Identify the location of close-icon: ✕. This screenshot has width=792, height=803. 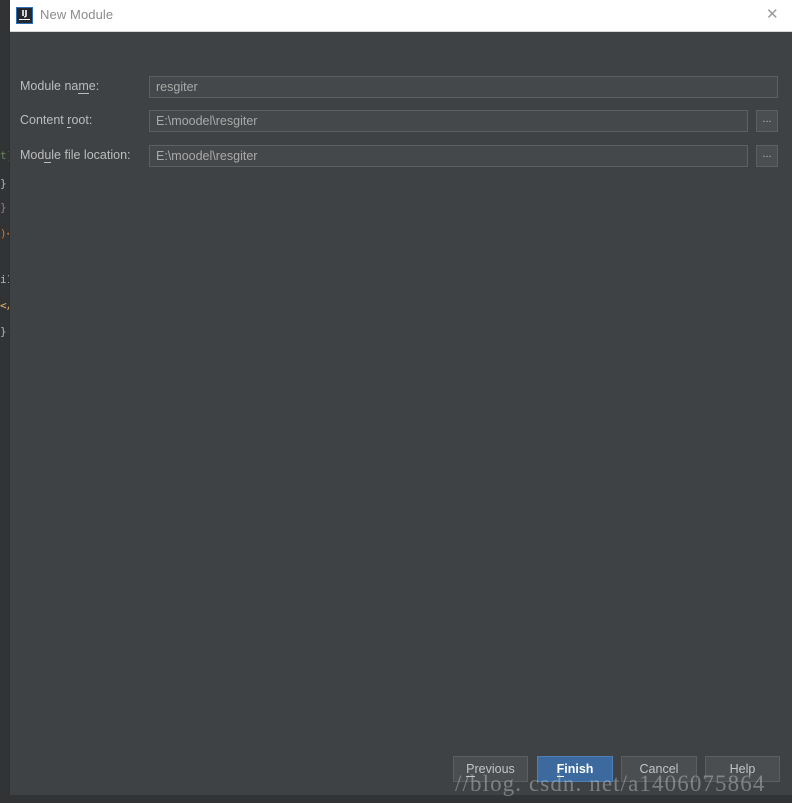
(772, 14).